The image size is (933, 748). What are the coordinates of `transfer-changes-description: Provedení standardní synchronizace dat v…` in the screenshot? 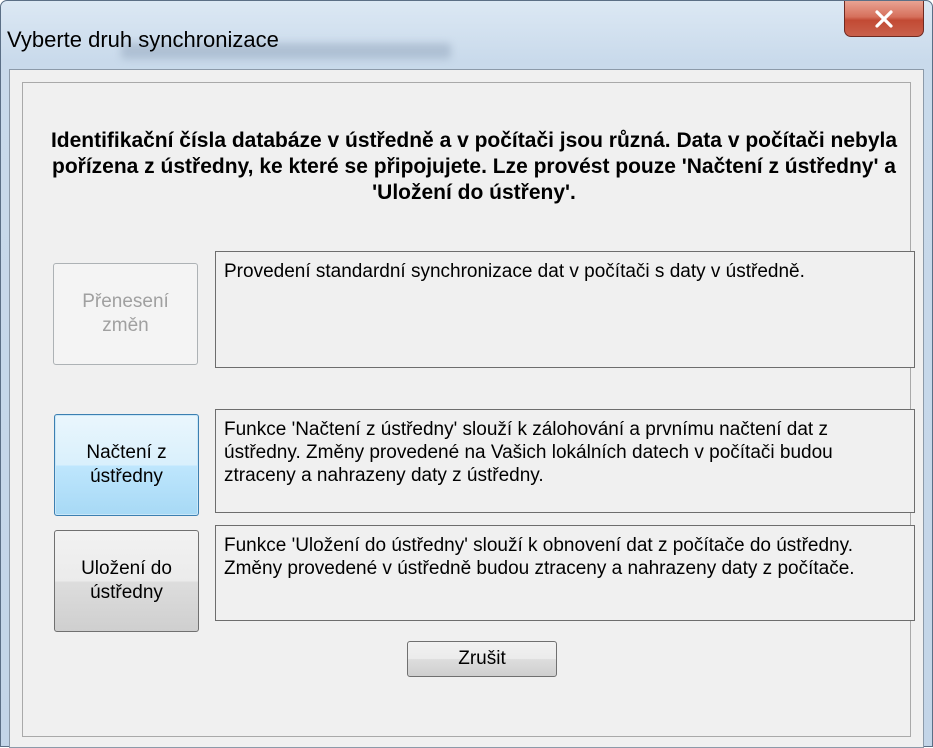 It's located at (565, 309).